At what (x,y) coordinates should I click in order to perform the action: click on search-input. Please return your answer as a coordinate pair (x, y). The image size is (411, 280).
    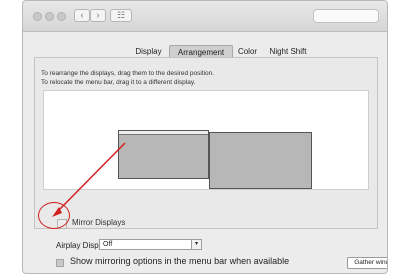
    Looking at the image, I should click on (346, 16).